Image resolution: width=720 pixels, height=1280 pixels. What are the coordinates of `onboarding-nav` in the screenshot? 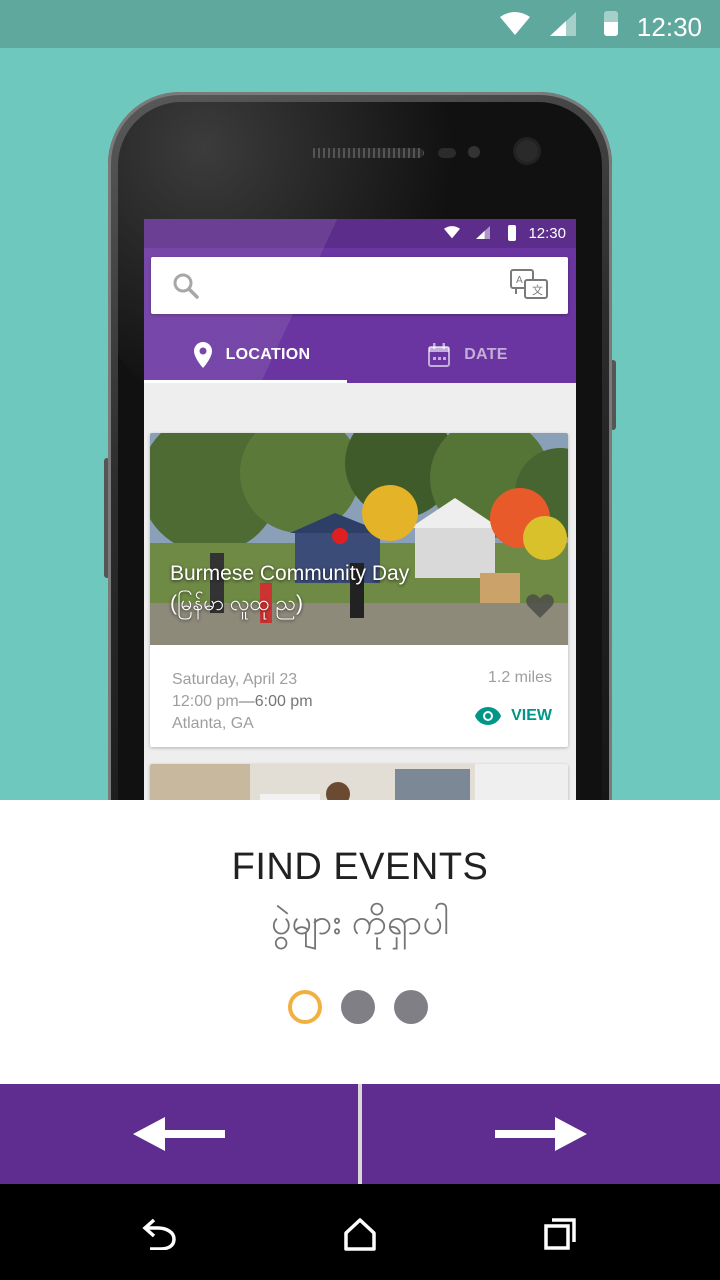 It's located at (360, 1134).